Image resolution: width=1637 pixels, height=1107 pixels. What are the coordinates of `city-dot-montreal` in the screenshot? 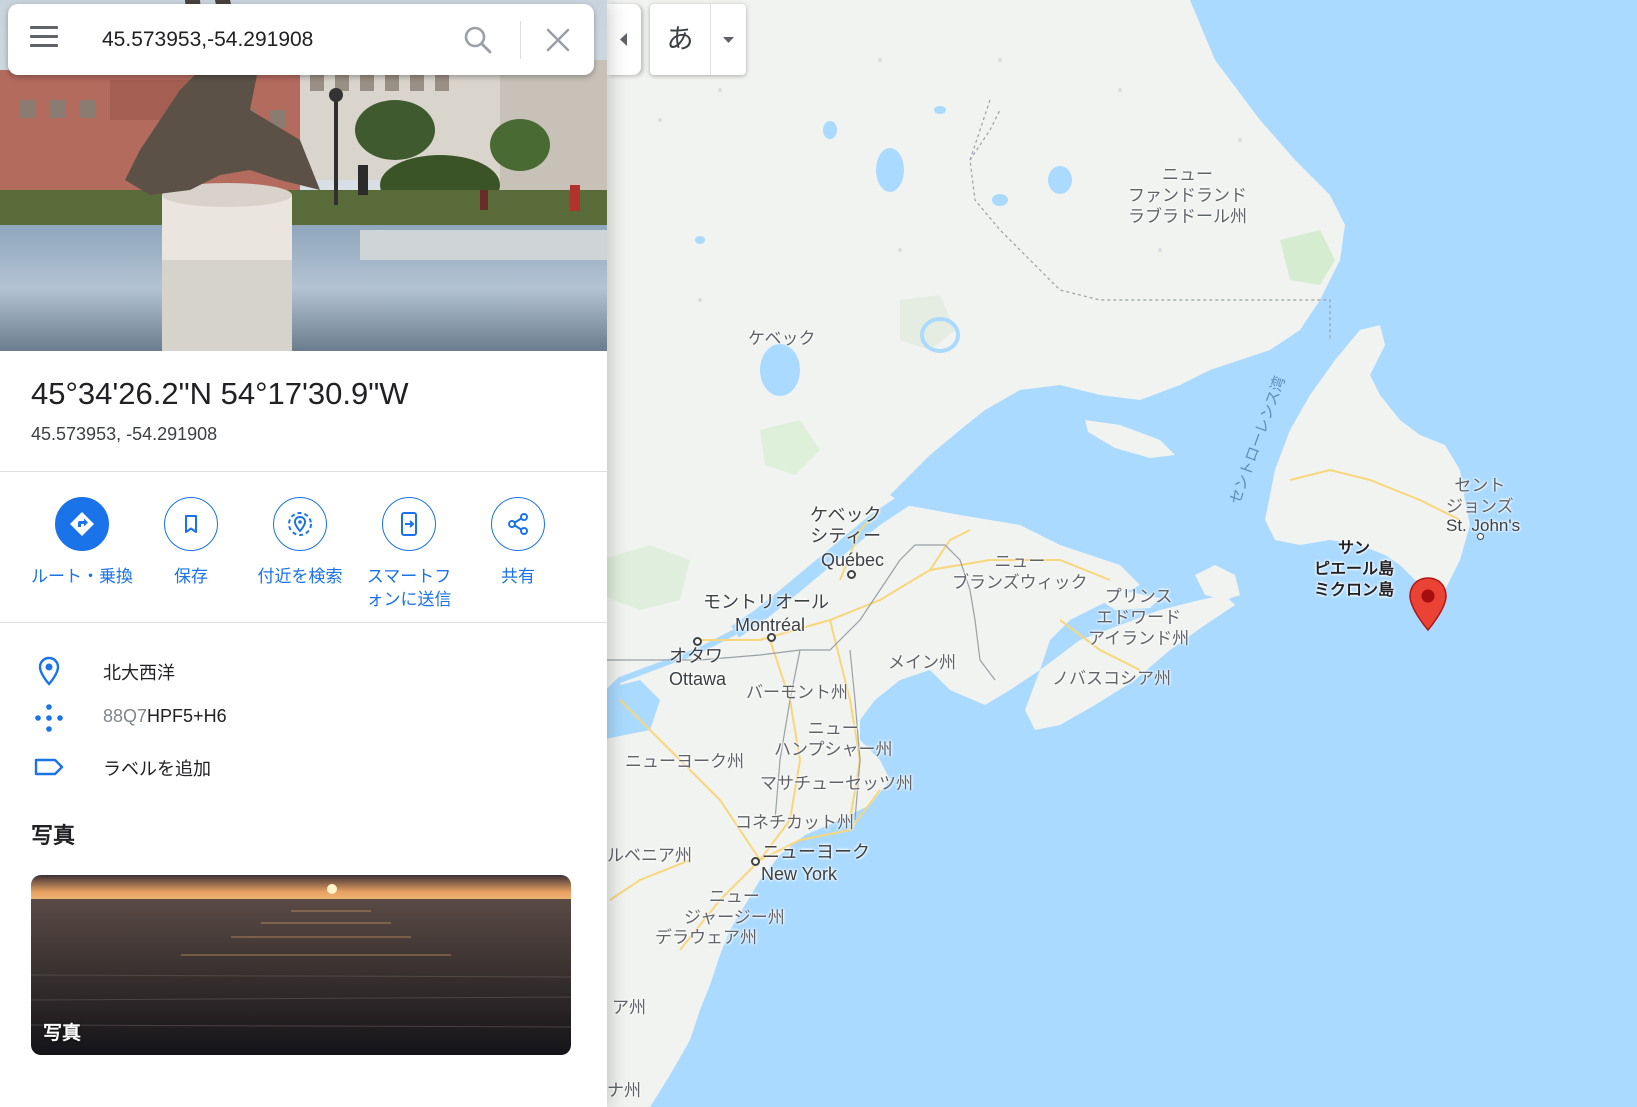 It's located at (771, 637).